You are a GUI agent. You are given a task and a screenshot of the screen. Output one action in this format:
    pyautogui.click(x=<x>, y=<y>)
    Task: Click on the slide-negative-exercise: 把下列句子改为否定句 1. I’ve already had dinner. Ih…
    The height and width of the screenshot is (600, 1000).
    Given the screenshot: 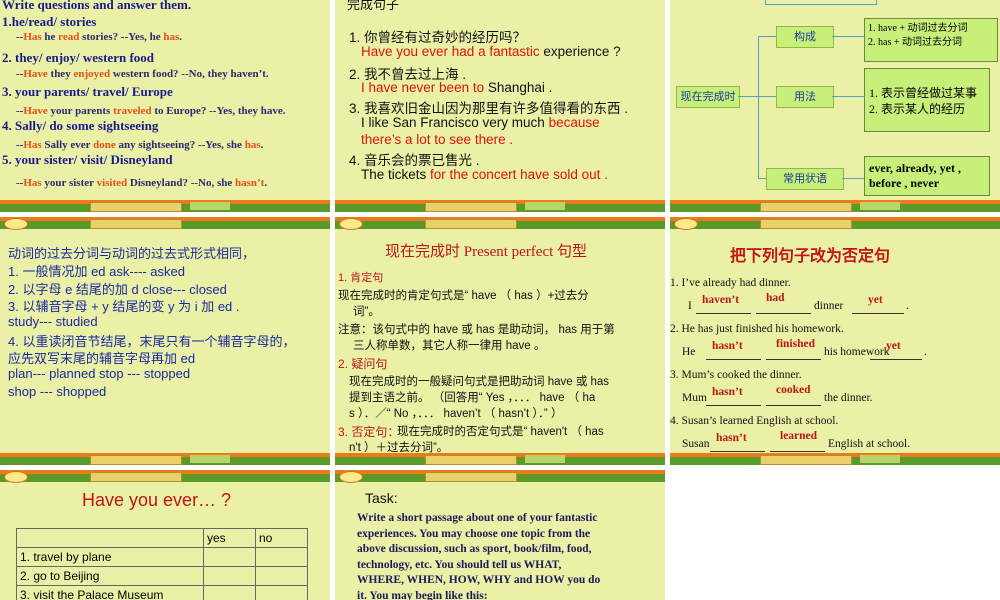 What is the action you would take?
    pyautogui.click(x=835, y=341)
    